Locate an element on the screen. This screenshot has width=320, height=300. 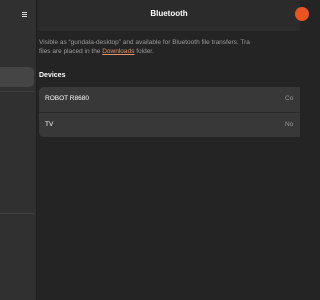
header-bar: Bluetooth is located at coordinates (173, 15).